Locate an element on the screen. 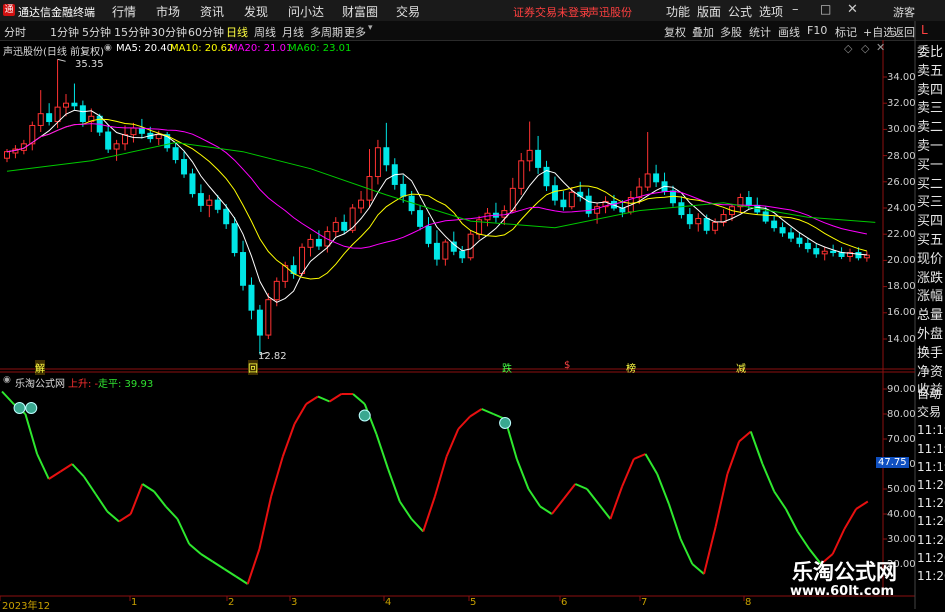 The image size is (945, 612). stock-label: 声迅股份(日线 前复权) is located at coordinates (53, 52).